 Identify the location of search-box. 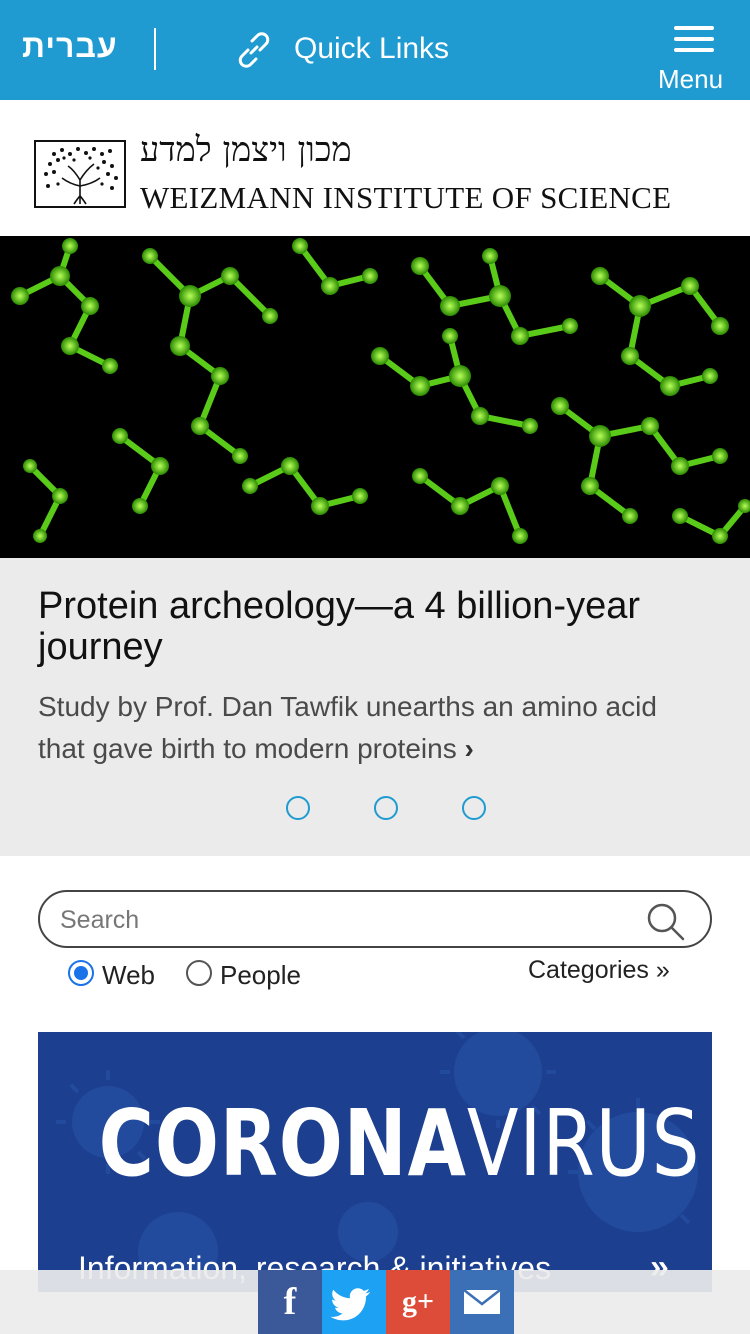
(375, 919).